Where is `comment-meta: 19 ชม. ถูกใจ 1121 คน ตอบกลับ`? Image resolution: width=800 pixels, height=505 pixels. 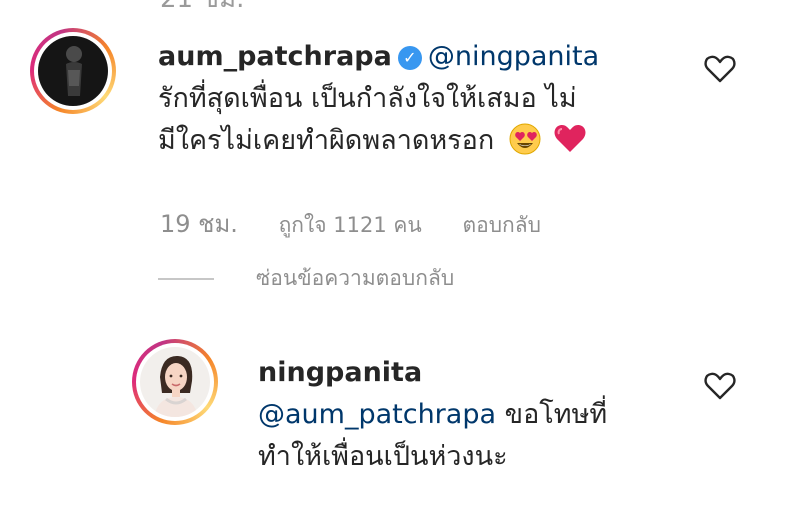 comment-meta: 19 ชม. ถูกใจ 1121 คน ตอบกลับ is located at coordinates (367, 223).